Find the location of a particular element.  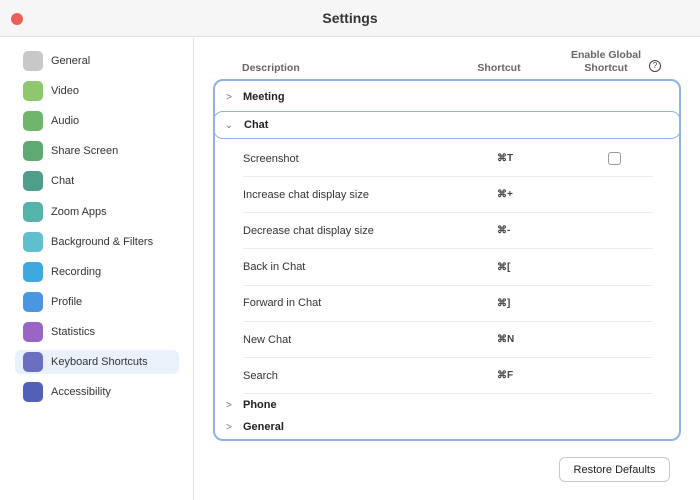

shortcut-keys: ⌘- is located at coordinates (512, 230).